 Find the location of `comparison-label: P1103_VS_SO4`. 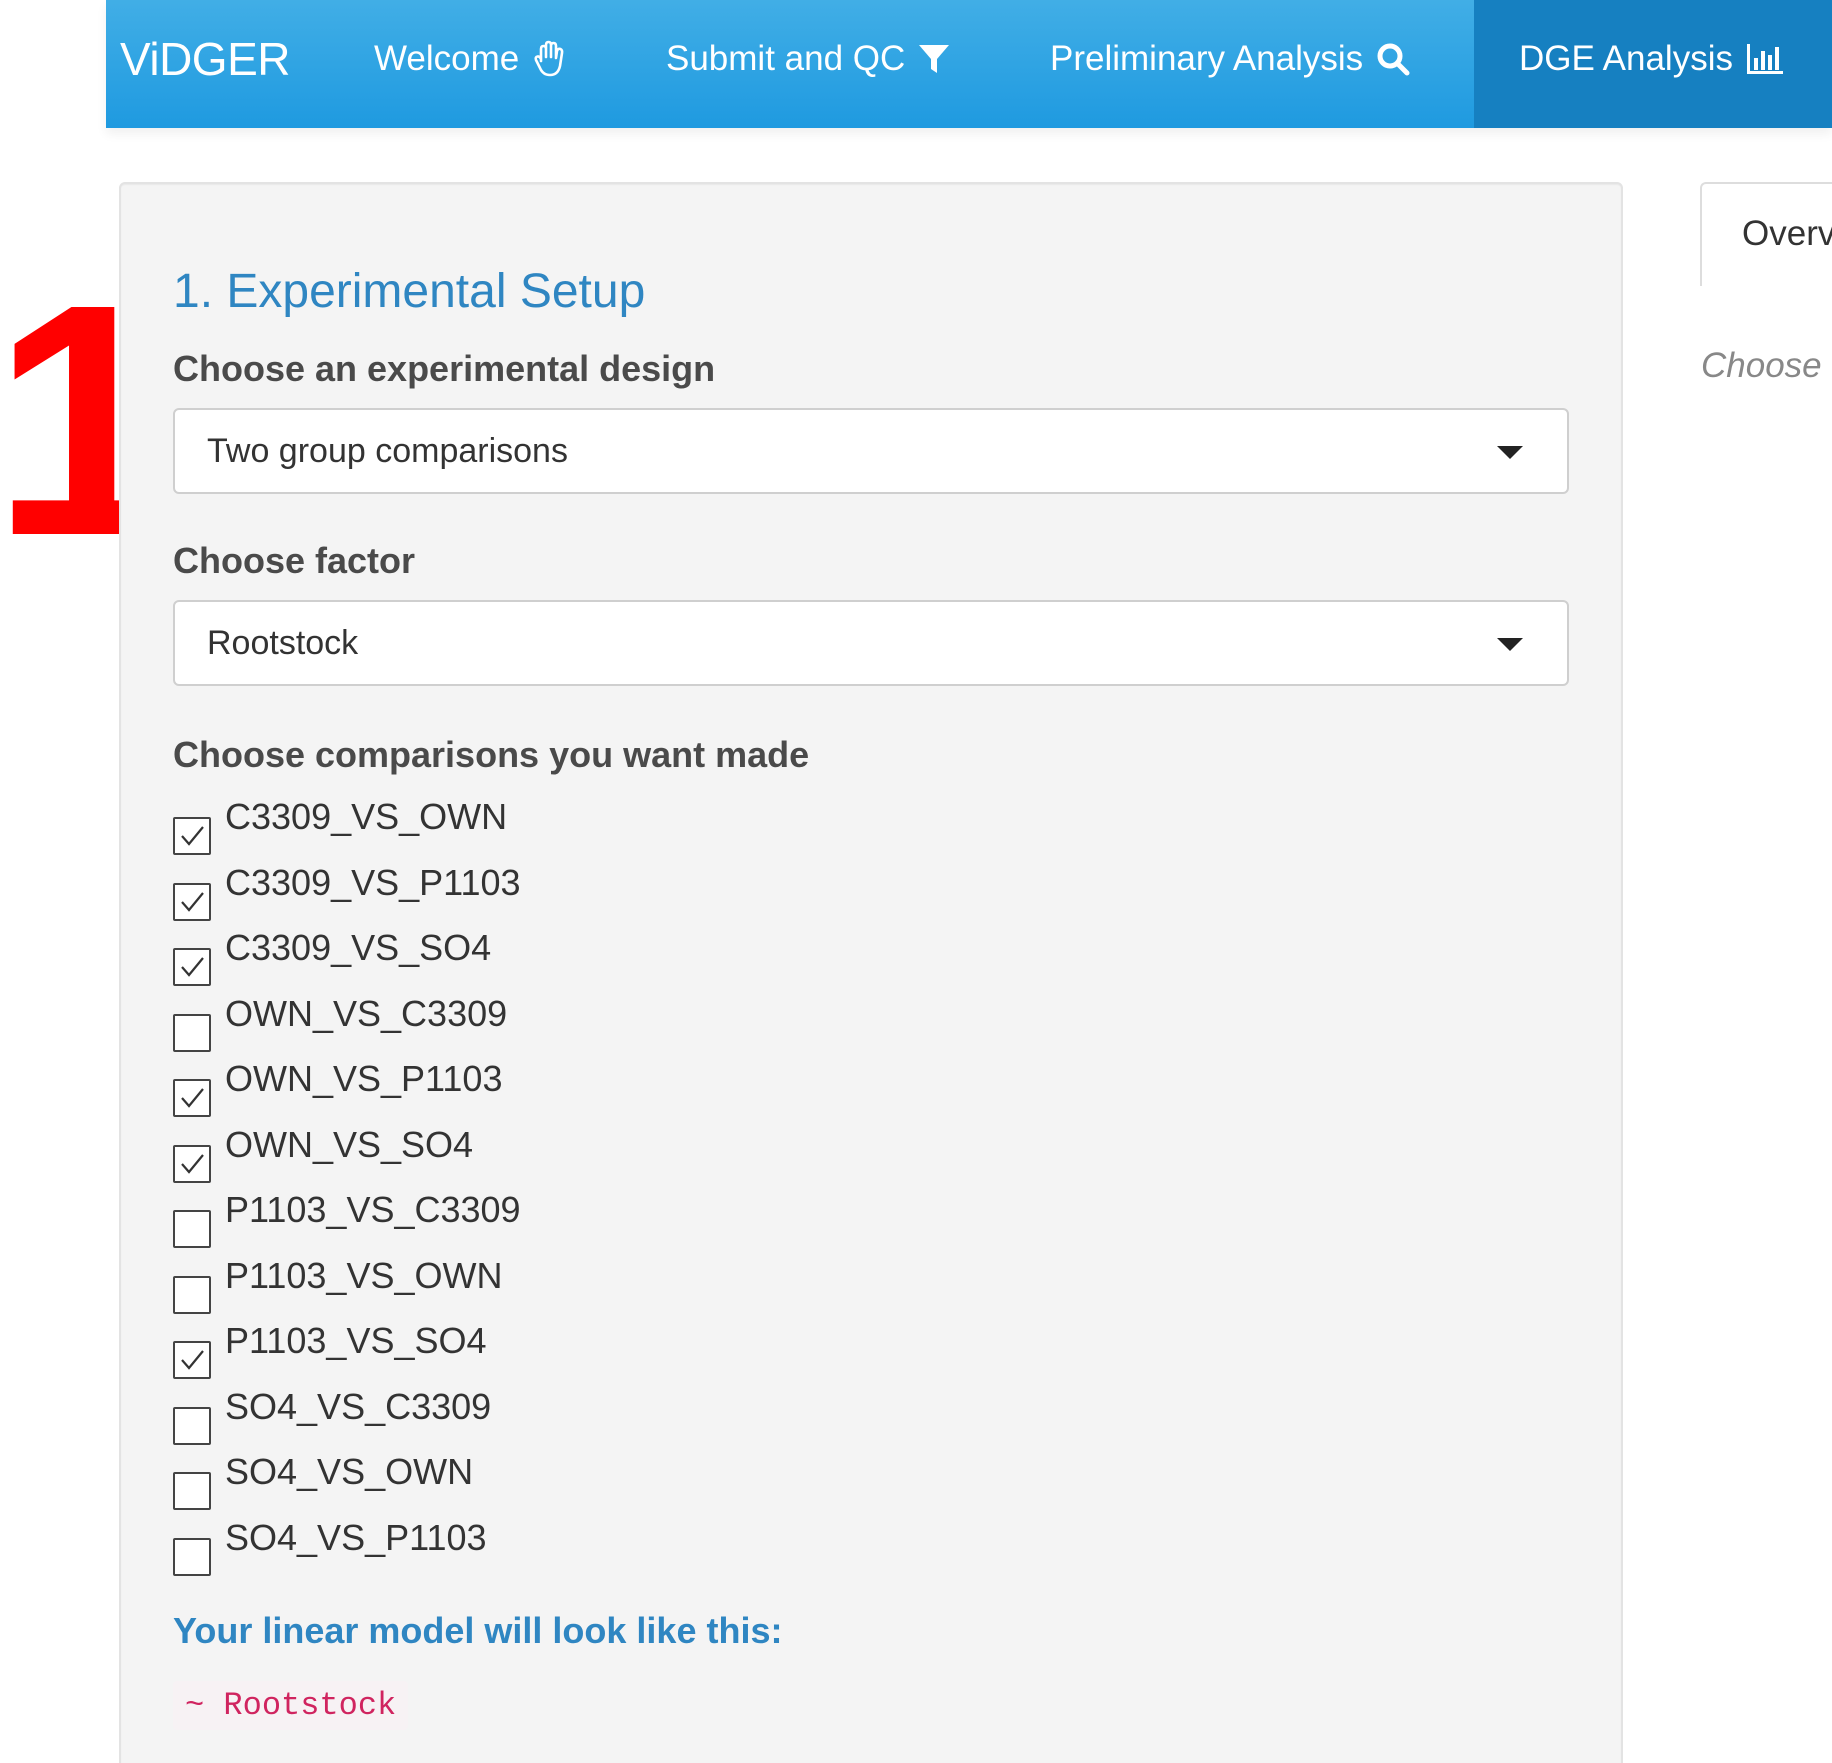

comparison-label: P1103_VS_SO4 is located at coordinates (356, 1340).